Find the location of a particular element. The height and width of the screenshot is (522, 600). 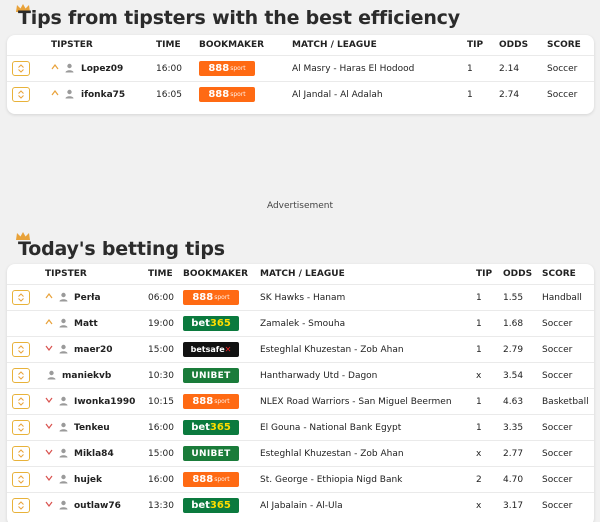

tipster-name: hujek is located at coordinates (88, 480).